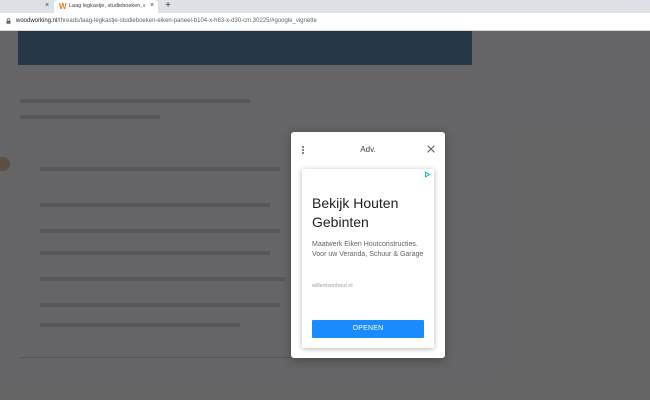 Image resolution: width=650 pixels, height=400 pixels. What do you see at coordinates (332, 286) in the screenshot?
I see `ad-domain: willemsenhout.nl` at bounding box center [332, 286].